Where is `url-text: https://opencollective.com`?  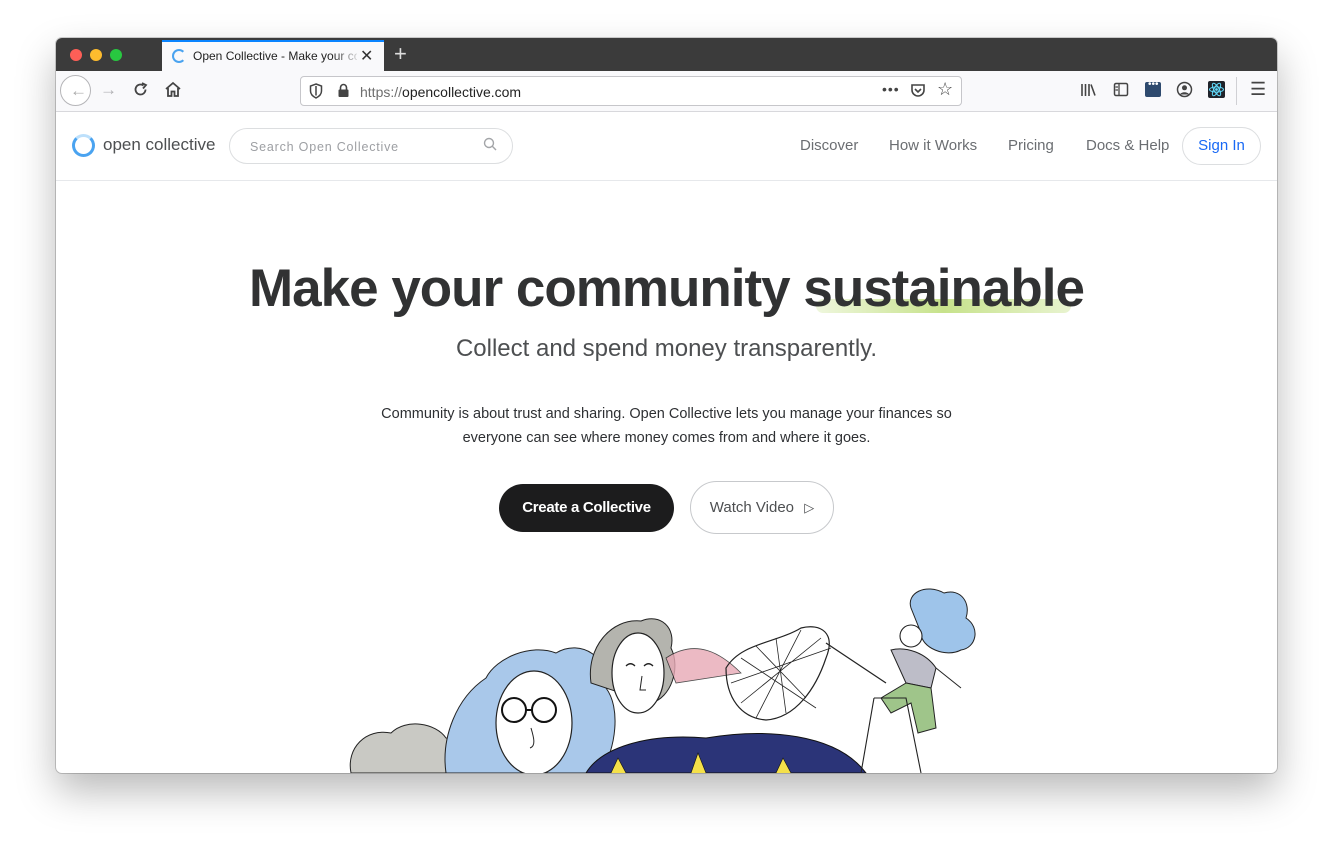 url-text: https://opencollective.com is located at coordinates (441, 92).